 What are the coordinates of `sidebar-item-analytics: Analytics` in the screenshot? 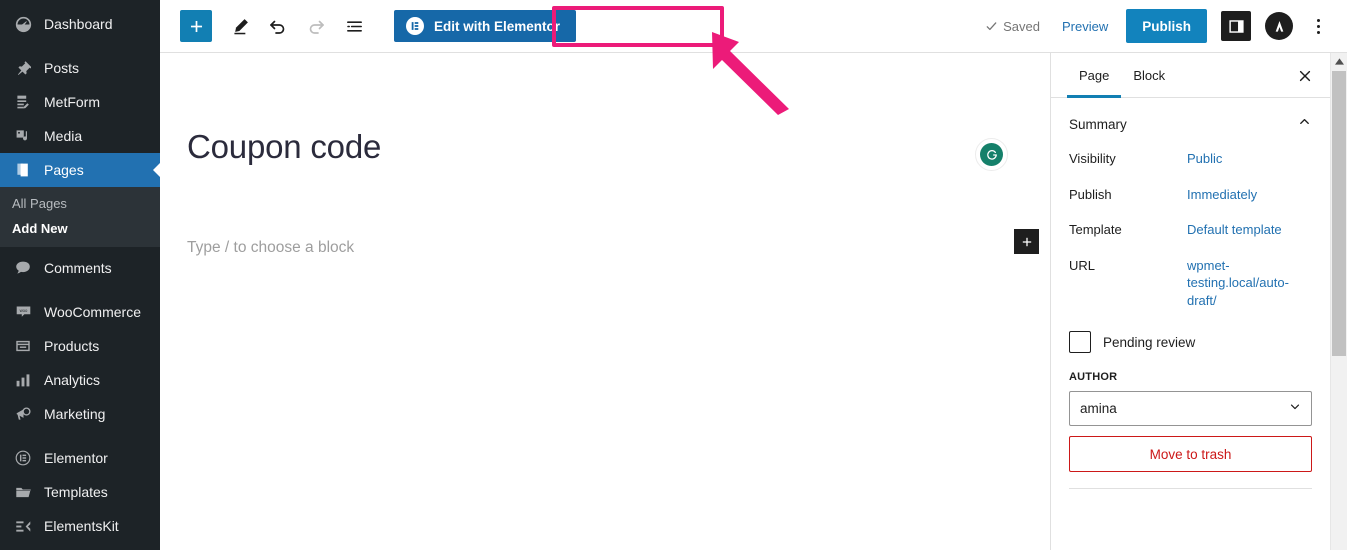 It's located at (80, 380).